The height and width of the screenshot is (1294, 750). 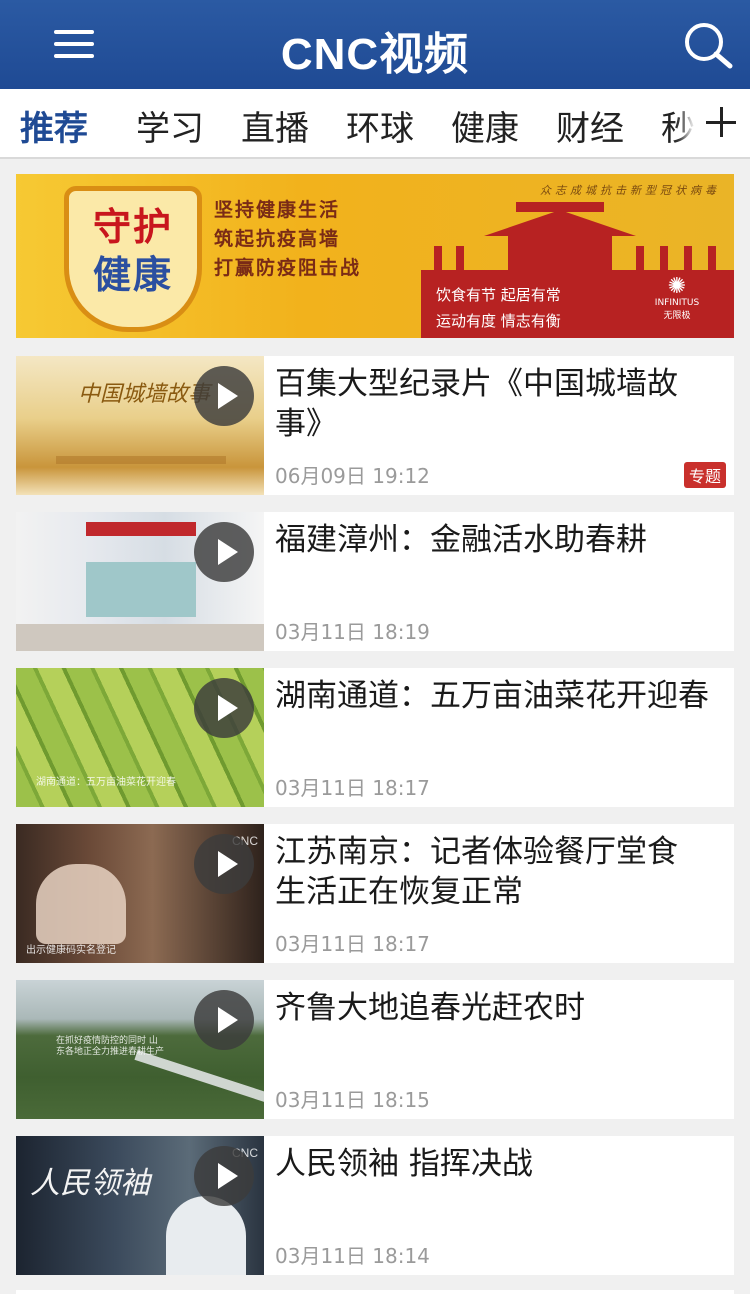 I want to click on topic-badge: 专题, so click(x=704, y=475).